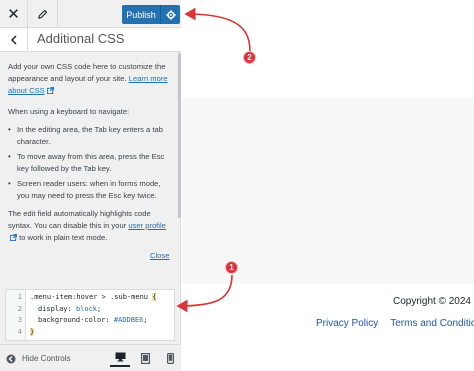 This screenshot has width=474, height=371. What do you see at coordinates (141, 14) in the screenshot?
I see `publish-button: Publish` at bounding box center [141, 14].